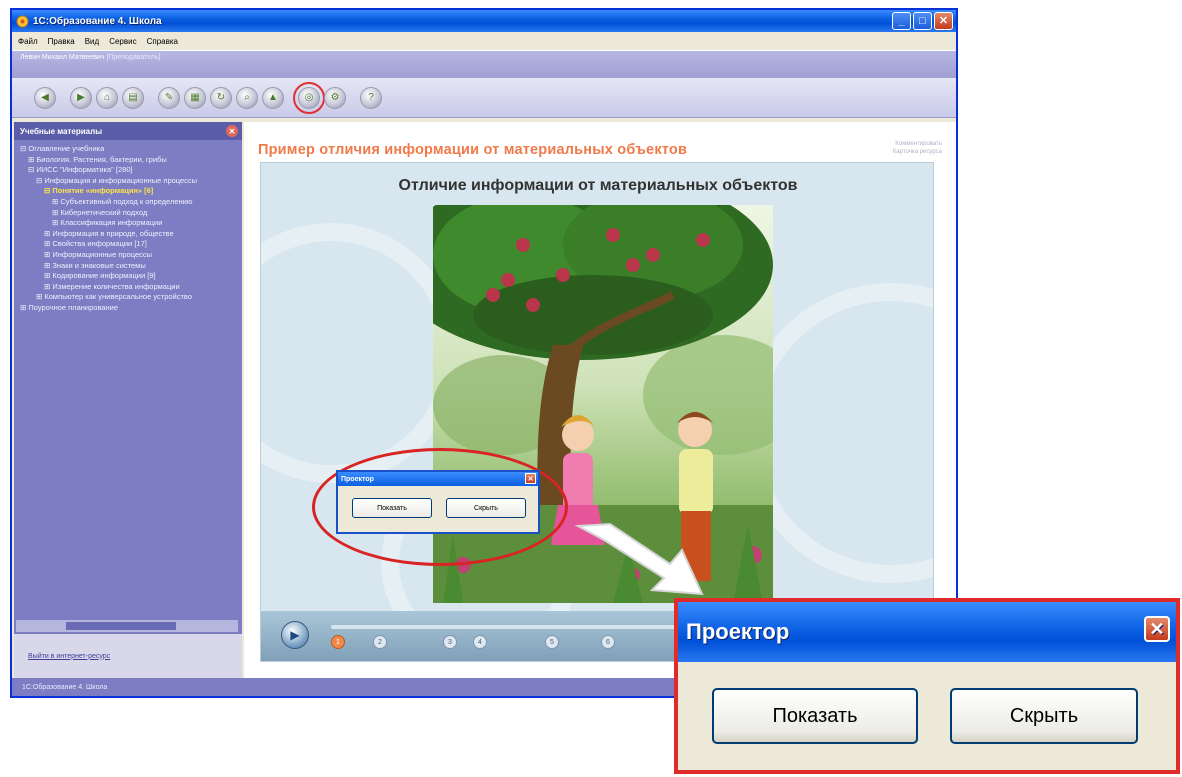 The height and width of the screenshot is (777, 1182). What do you see at coordinates (28, 41) in the screenshot?
I see `menu-file: Файл` at bounding box center [28, 41].